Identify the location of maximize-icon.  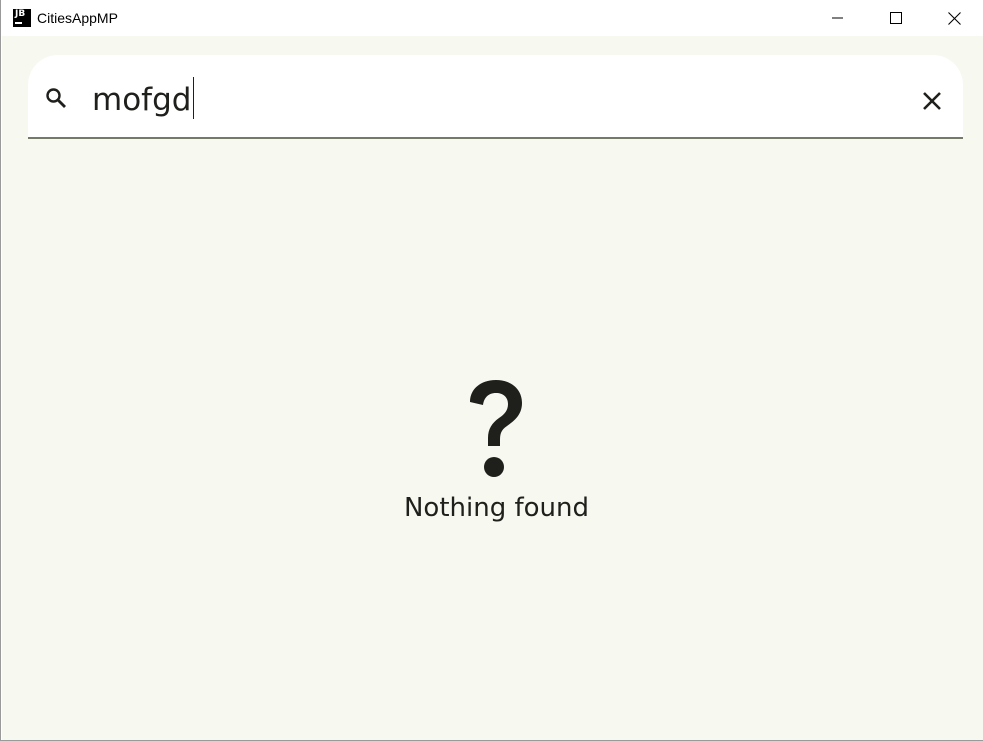
(896, 18).